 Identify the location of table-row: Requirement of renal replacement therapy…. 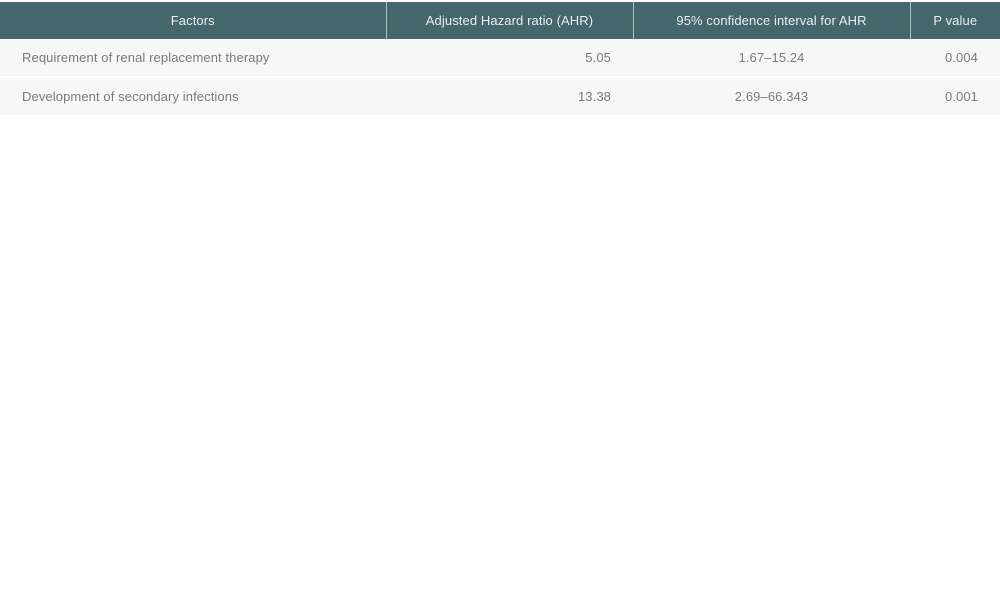
(500, 58).